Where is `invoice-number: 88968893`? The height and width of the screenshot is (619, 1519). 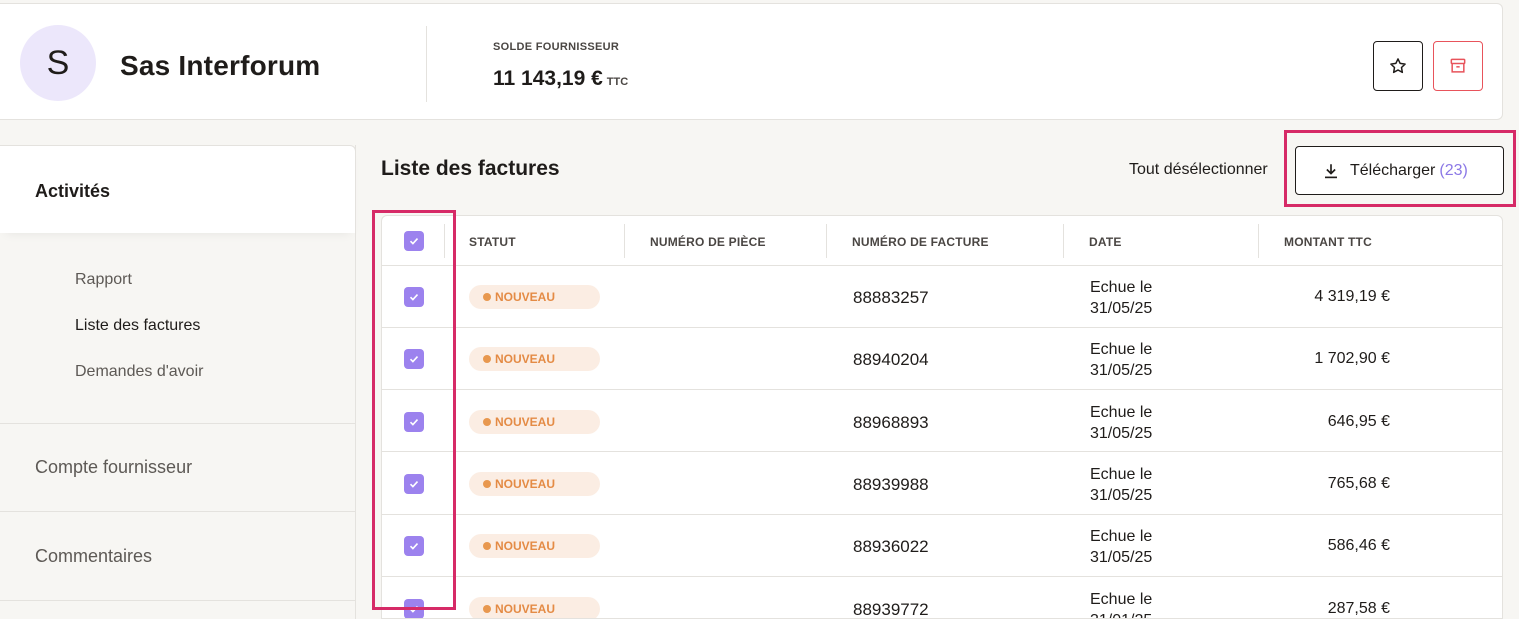 invoice-number: 88968893 is located at coordinates (891, 422).